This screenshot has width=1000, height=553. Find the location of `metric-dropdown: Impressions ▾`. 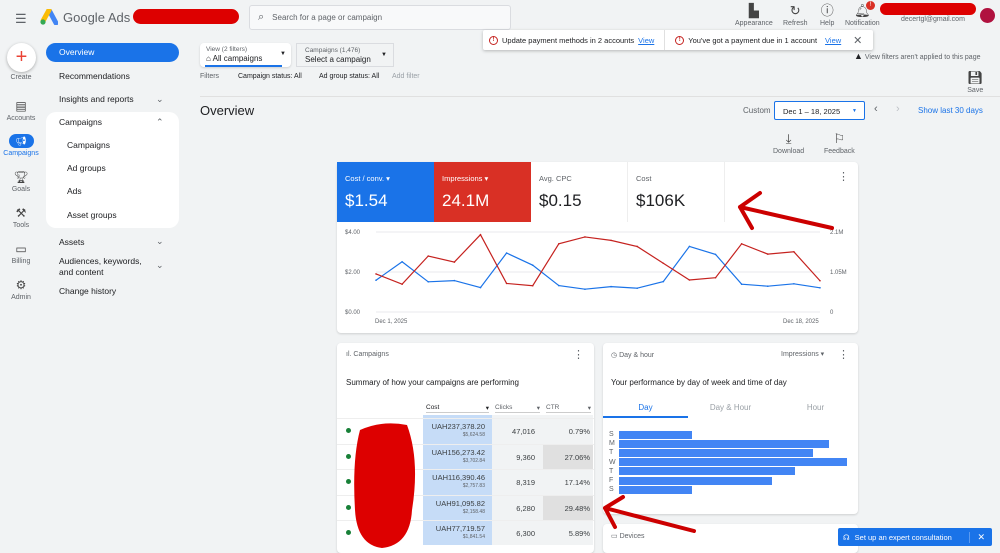

metric-dropdown: Impressions ▾ is located at coordinates (802, 354).